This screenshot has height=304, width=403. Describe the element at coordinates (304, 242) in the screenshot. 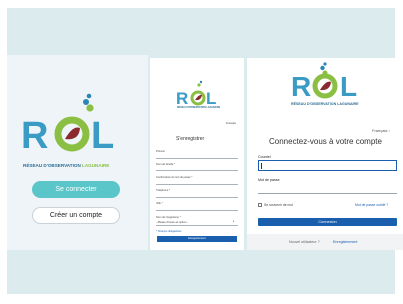

I see `new-user-text: Nouvel utilisateur ?` at that location.